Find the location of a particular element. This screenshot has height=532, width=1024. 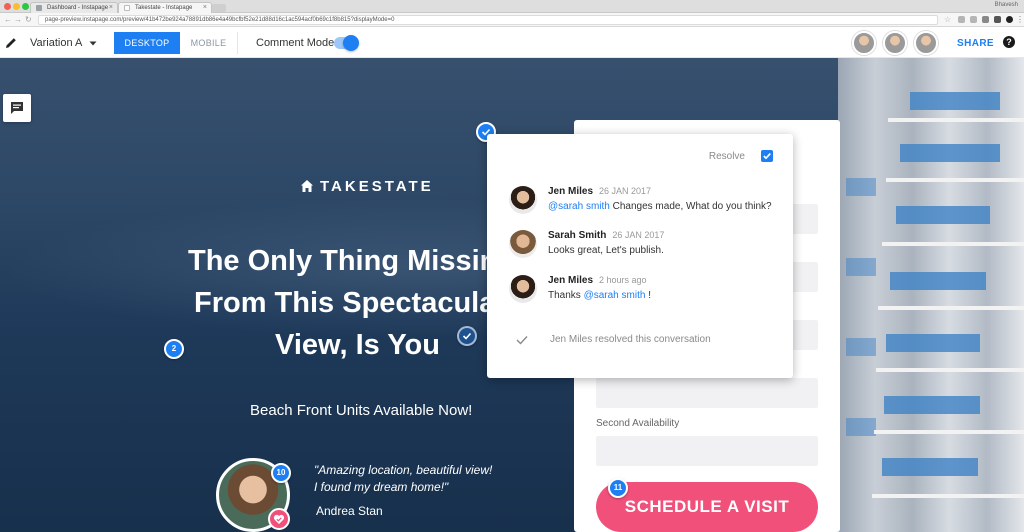

brand-logo: TAKESTATE is located at coordinates (367, 186).